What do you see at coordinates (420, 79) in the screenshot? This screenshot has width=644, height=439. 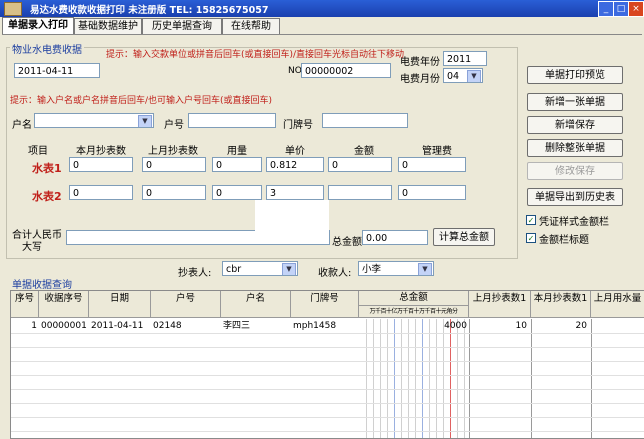 I see `month-label: 电费月份` at bounding box center [420, 79].